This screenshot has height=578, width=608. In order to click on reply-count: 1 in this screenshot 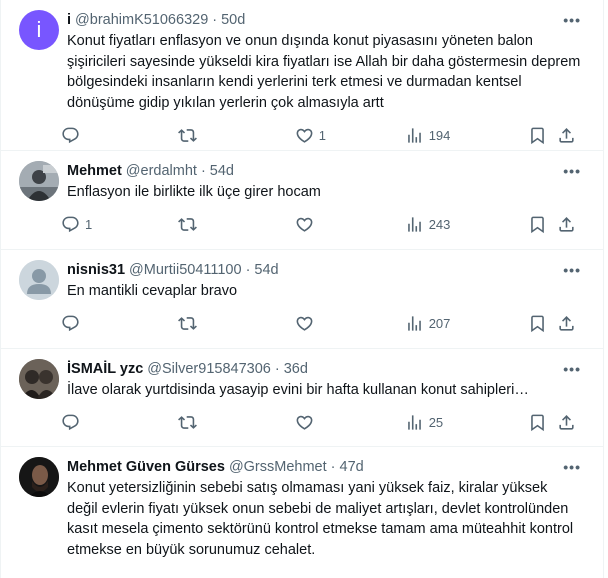, I will do `click(89, 224)`.